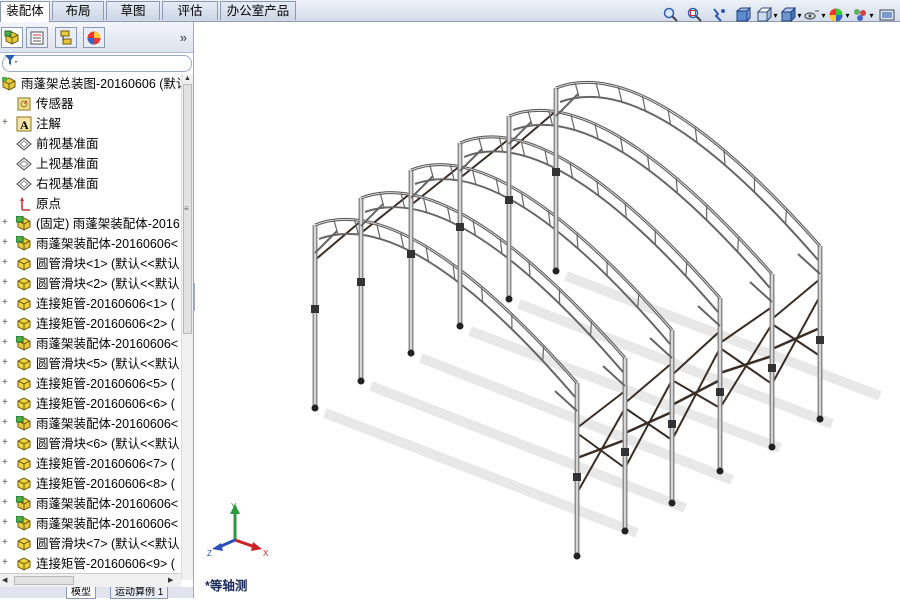  Describe the element at coordinates (55, 104) in the screenshot. I see `tree-item-label: 传感器` at that location.